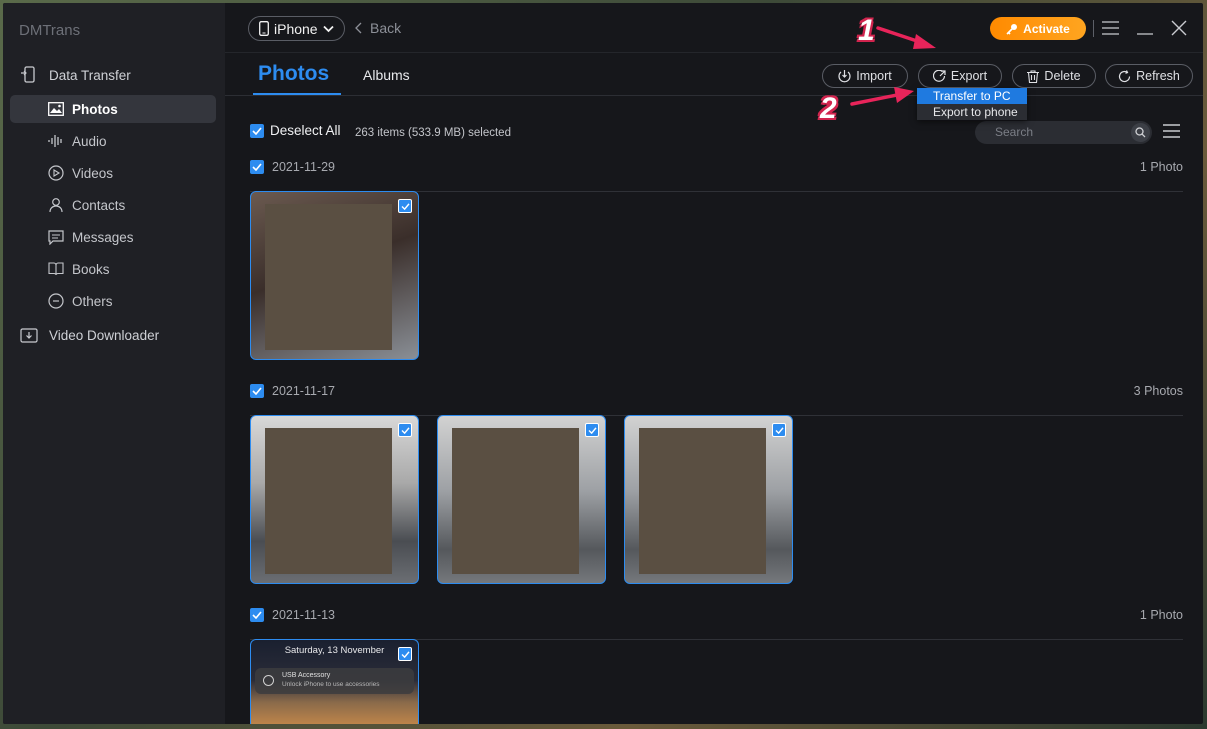 This screenshot has width=1207, height=729. I want to click on import-button: Import, so click(865, 76).